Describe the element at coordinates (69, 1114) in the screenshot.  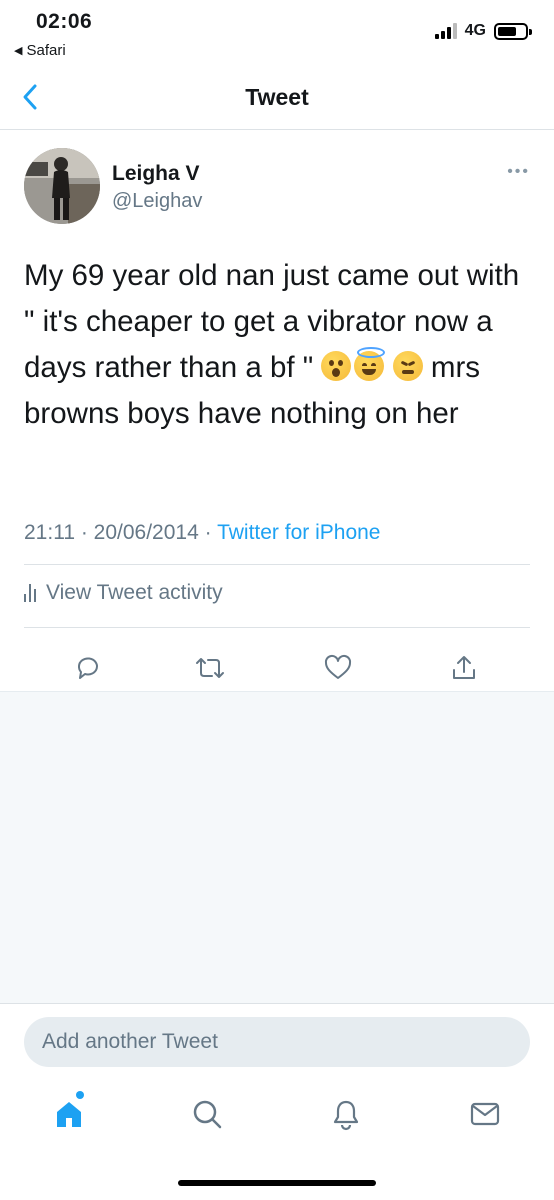
I see `home-icon` at that location.